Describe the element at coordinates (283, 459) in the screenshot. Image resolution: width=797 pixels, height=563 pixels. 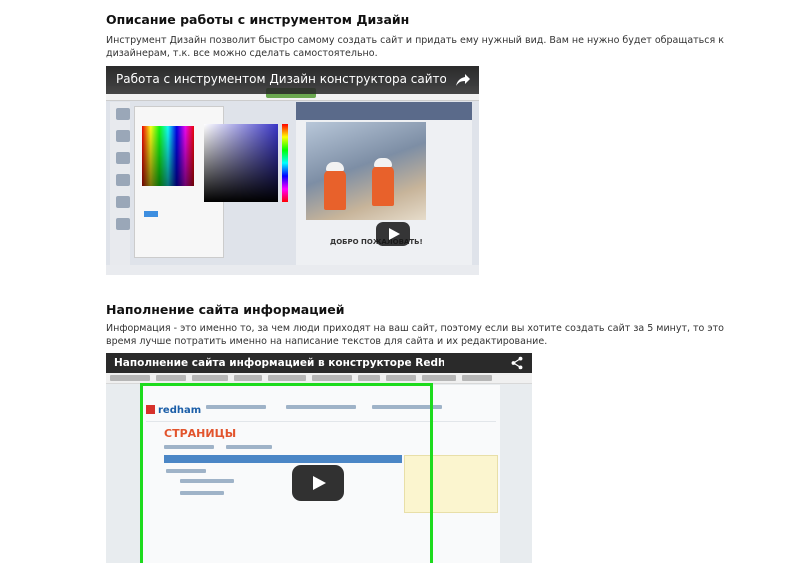
I see `embedded-table-header` at that location.